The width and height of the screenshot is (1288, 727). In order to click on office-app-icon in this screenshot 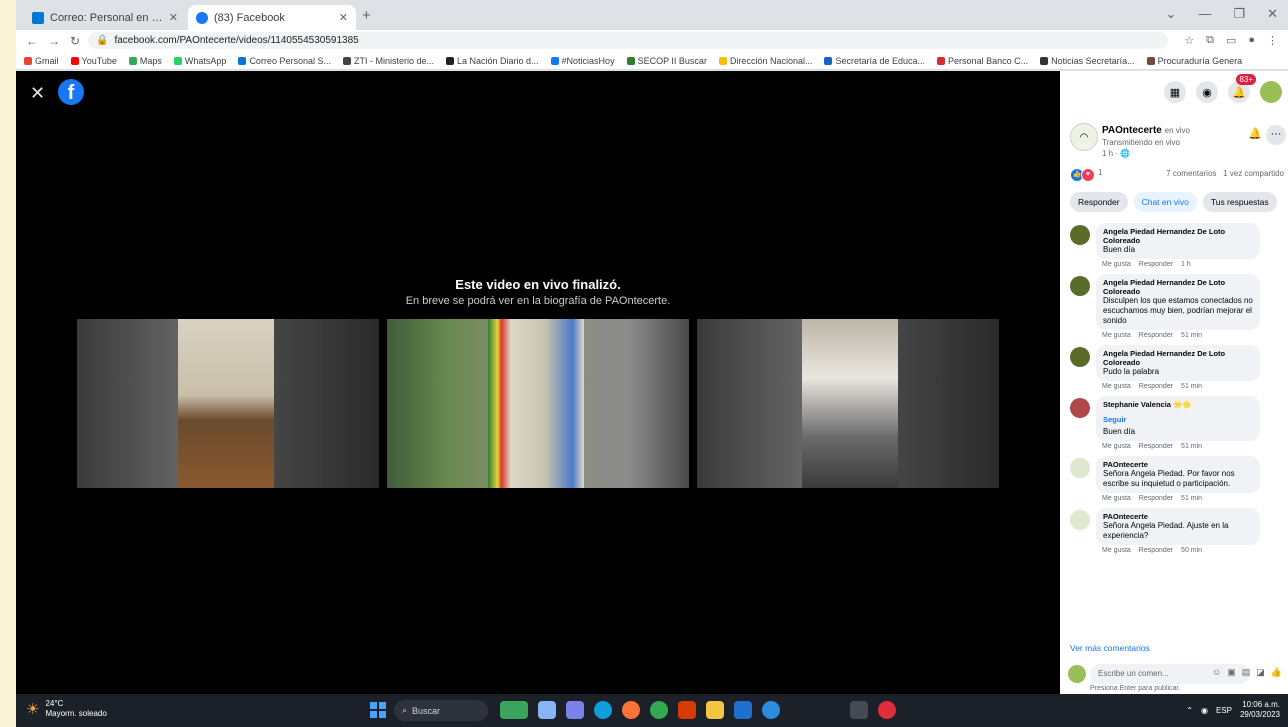, I will do `click(687, 710)`.